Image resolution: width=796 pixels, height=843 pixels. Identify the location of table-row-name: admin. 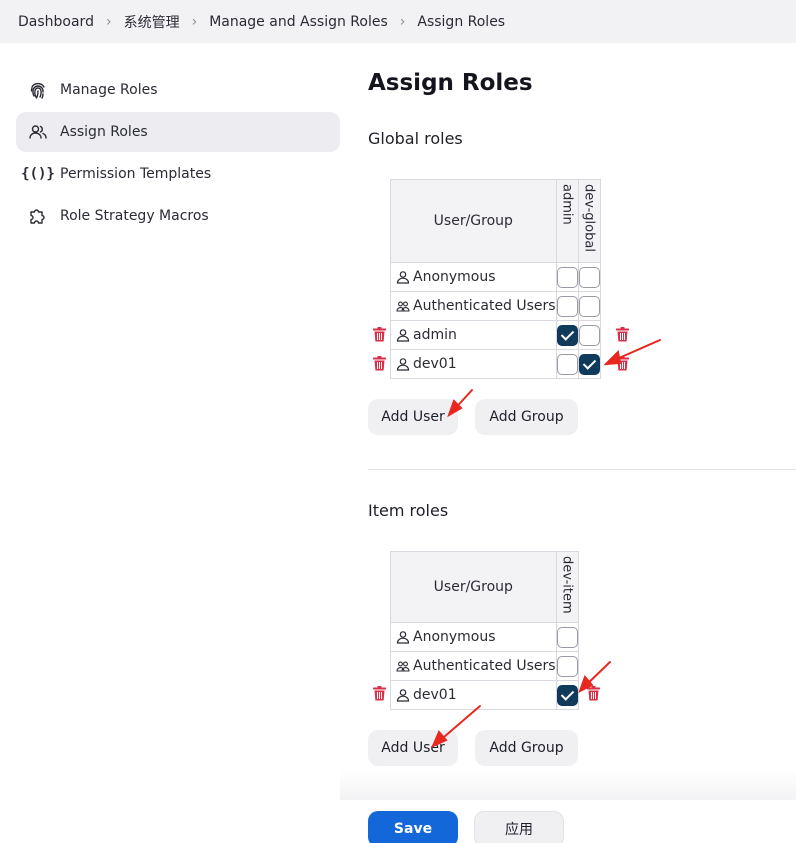
(473, 335).